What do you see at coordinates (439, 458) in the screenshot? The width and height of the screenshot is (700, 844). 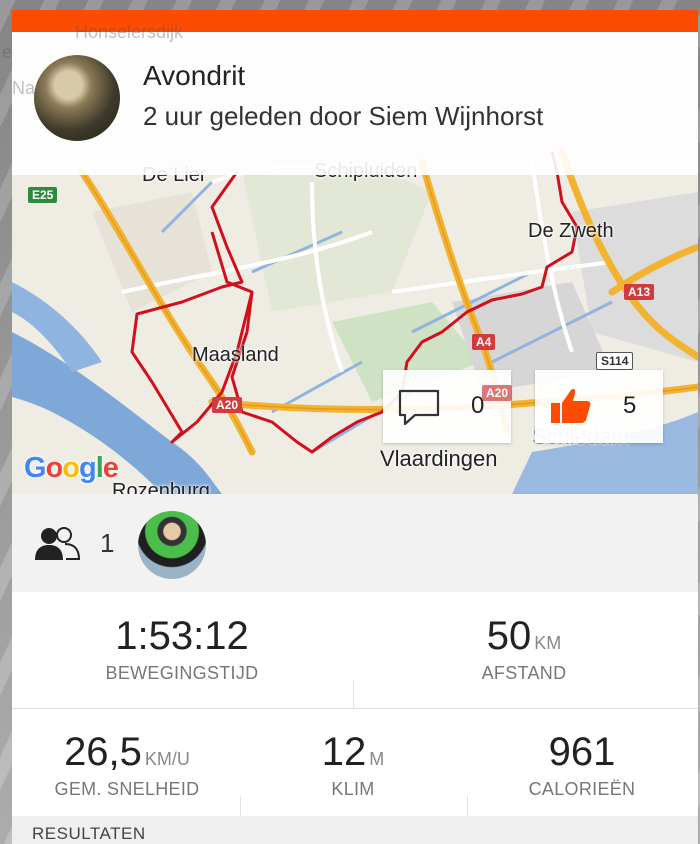 I see `map-label-vlaardingen: Vlaardingen` at bounding box center [439, 458].